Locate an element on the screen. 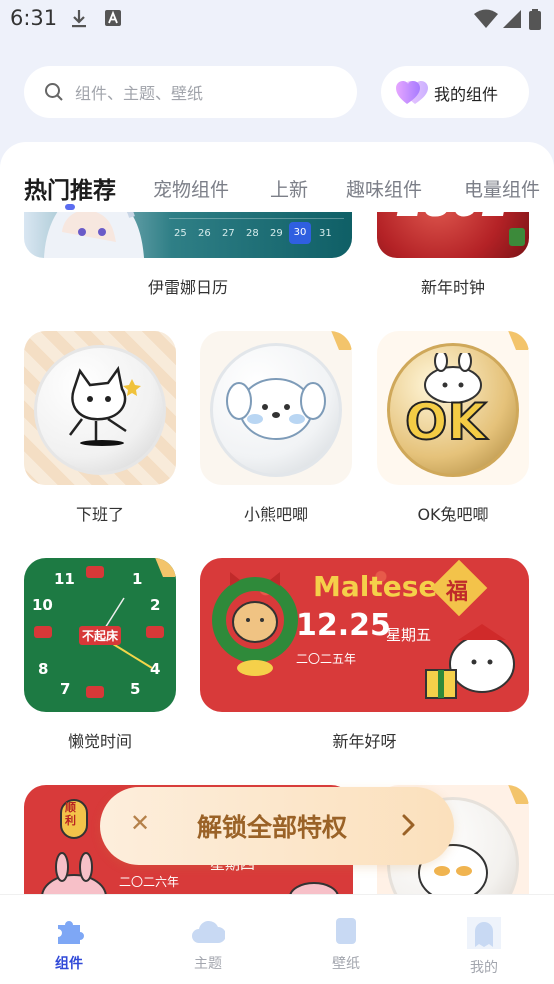 This screenshot has width=554, height=984. nav-widgets: 组件 is located at coordinates (69, 945).